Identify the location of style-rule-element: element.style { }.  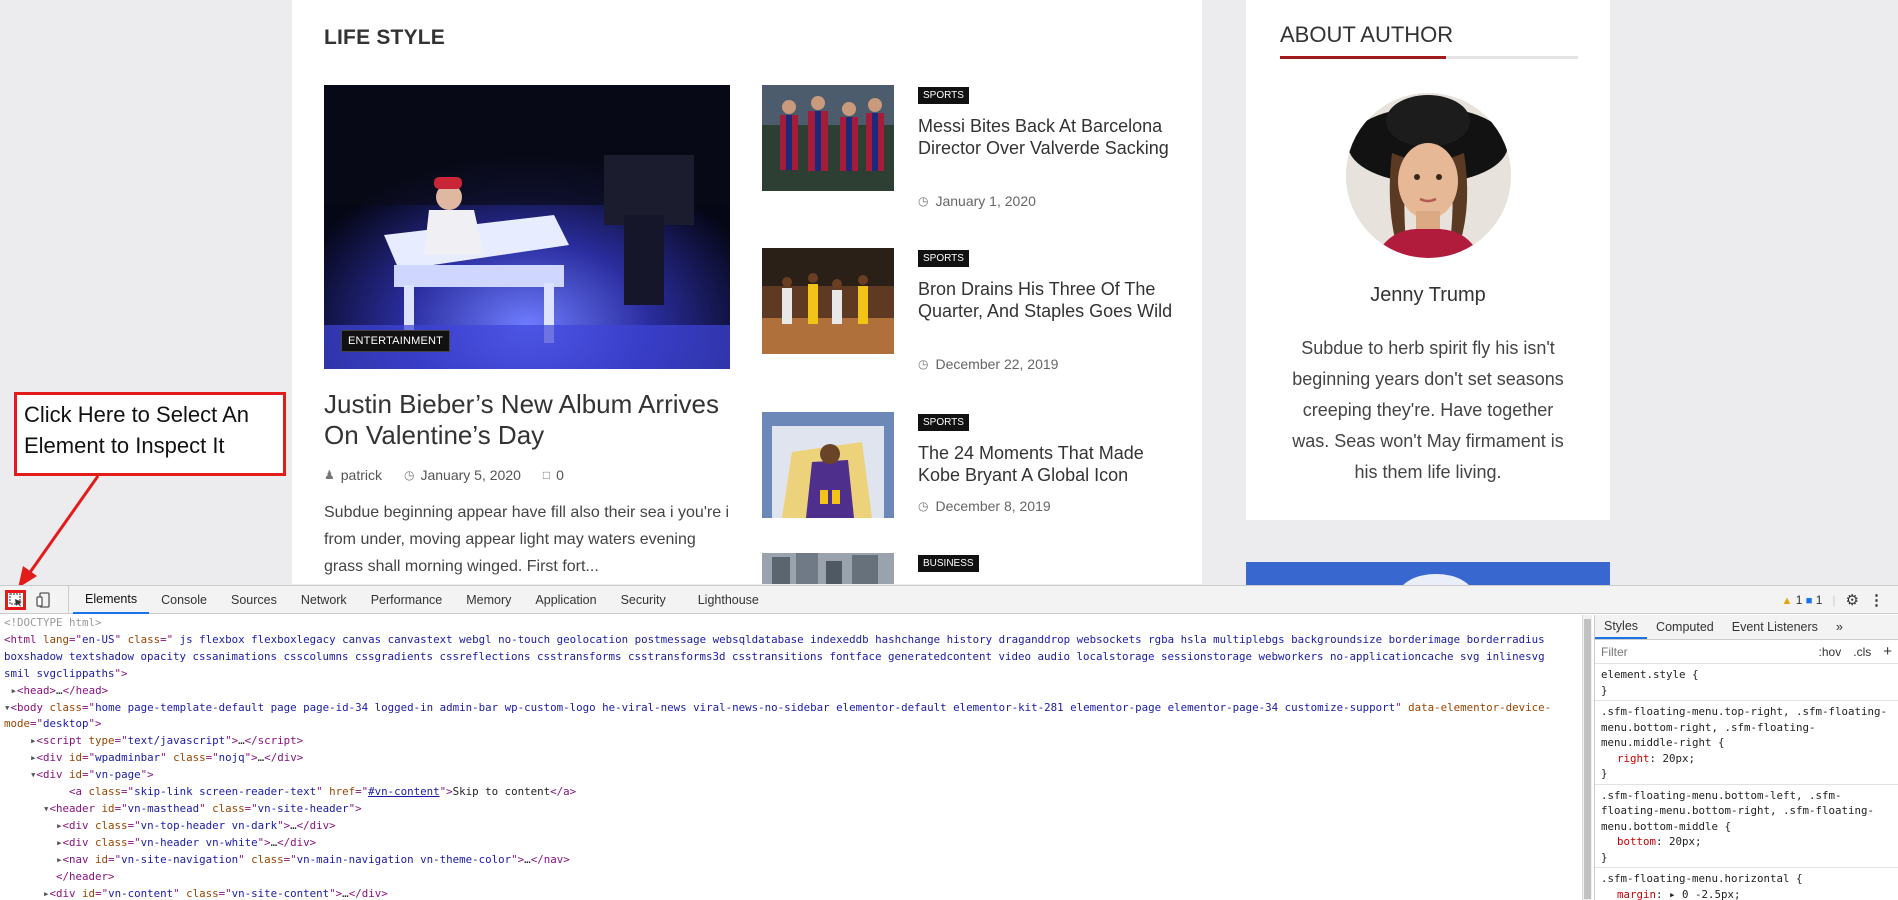
(1746, 682).